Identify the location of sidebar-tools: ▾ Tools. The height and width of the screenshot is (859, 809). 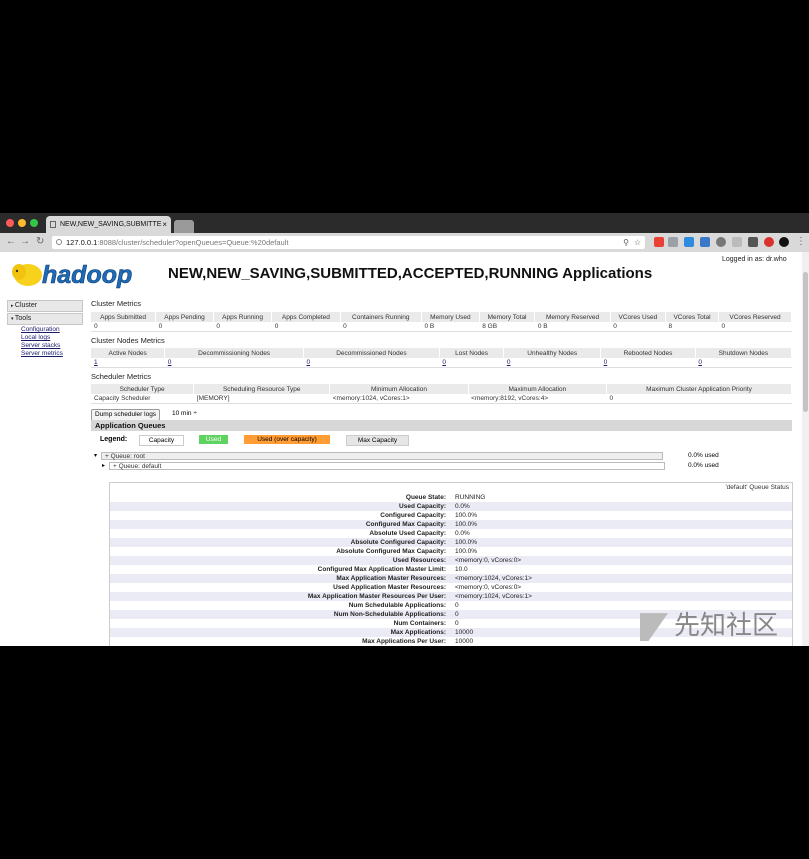
(45, 319).